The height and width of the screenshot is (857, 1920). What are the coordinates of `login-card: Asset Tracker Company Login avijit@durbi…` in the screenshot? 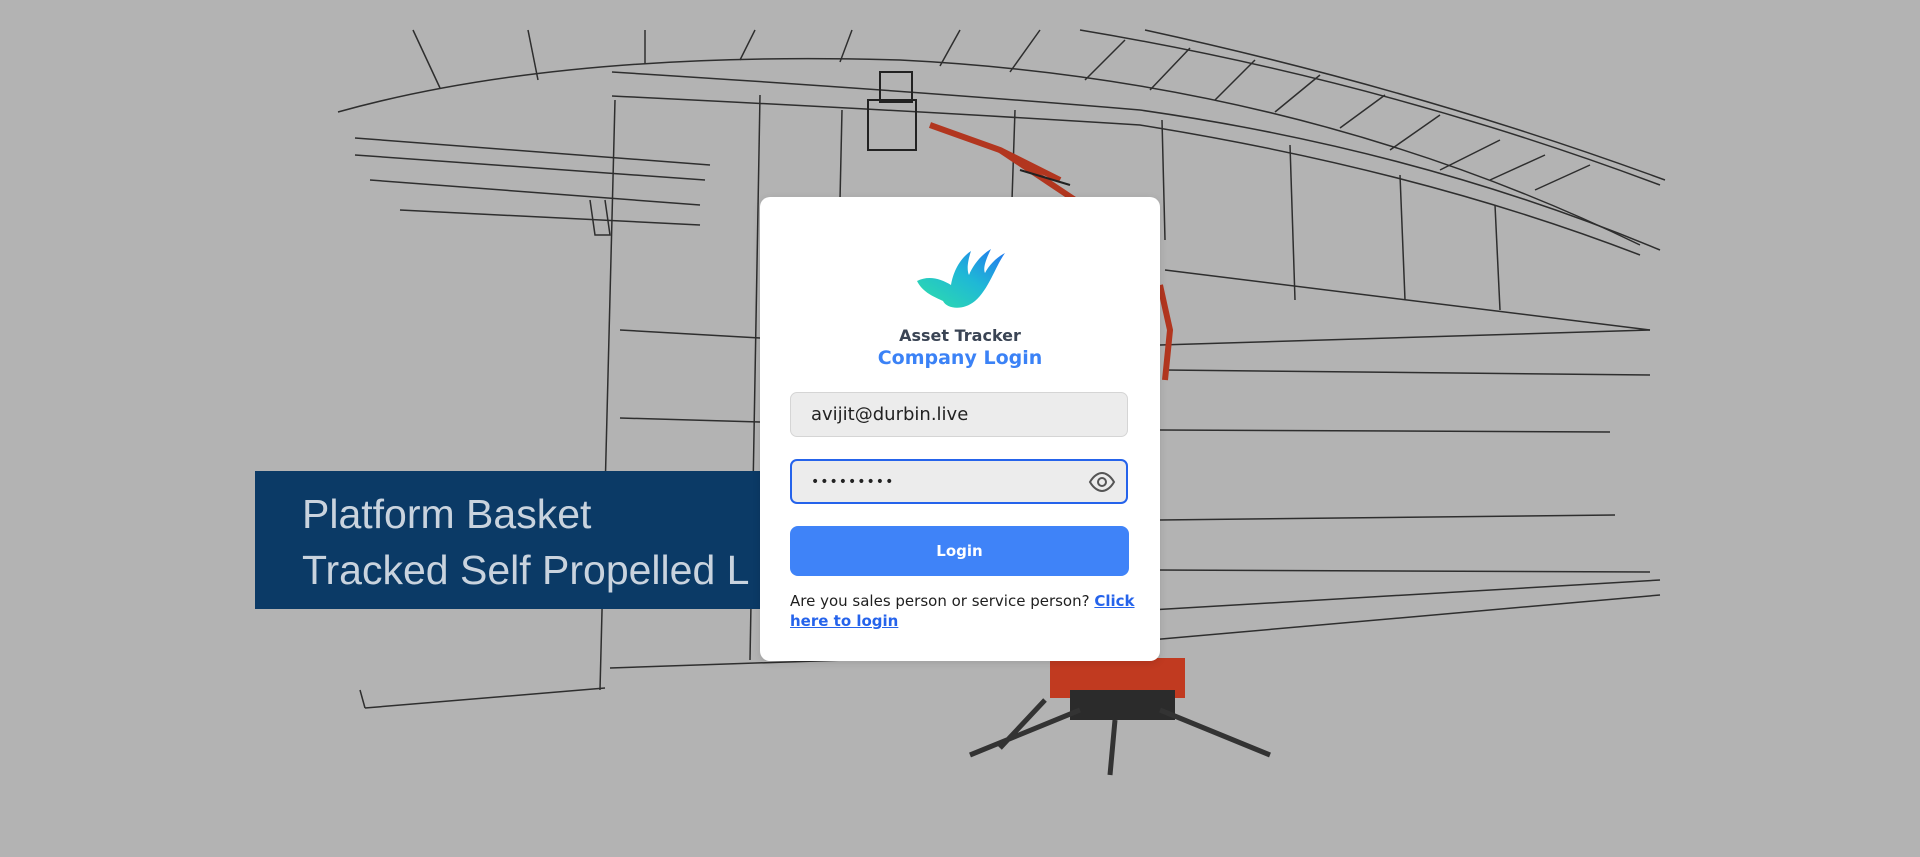 It's located at (960, 429).